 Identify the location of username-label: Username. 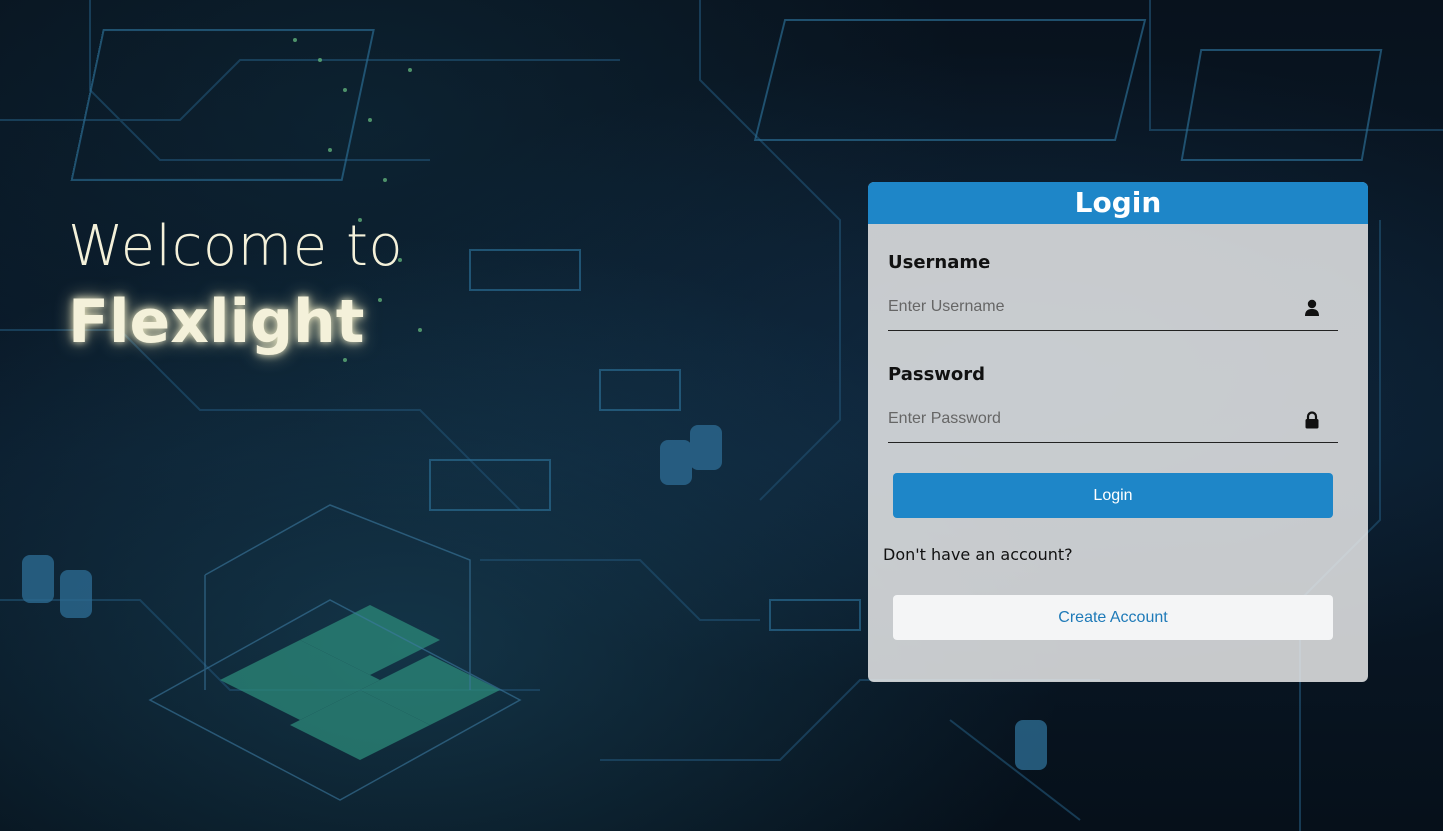
(939, 262).